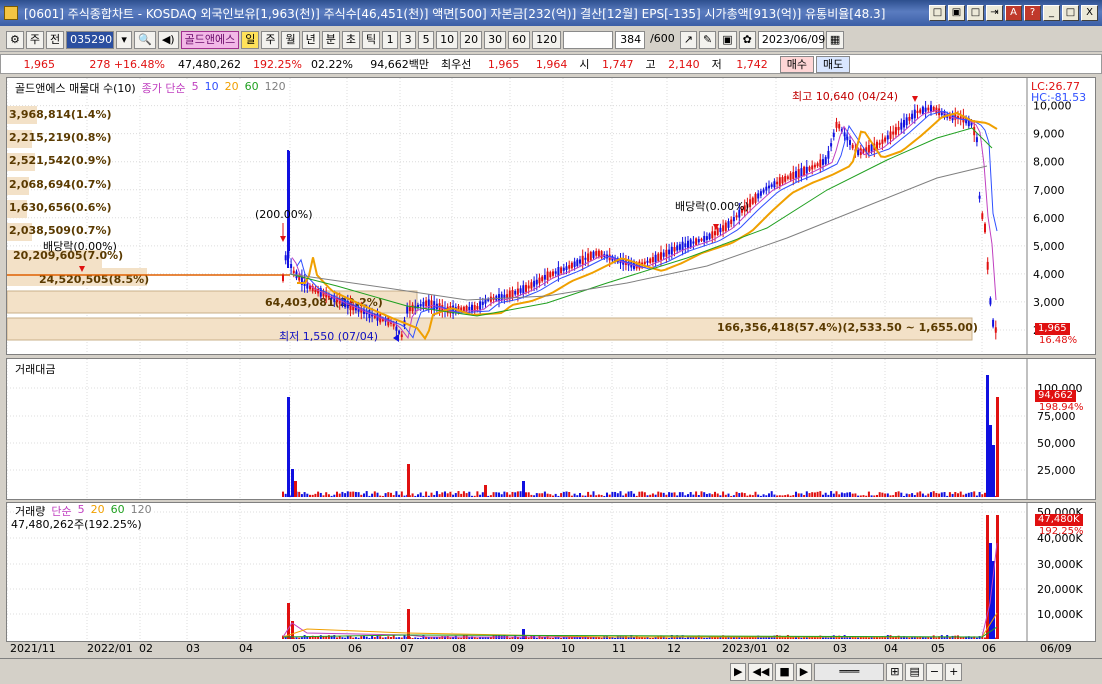 This screenshot has height=684, width=1102. What do you see at coordinates (796, 64) in the screenshot?
I see `buy-button: 매수` at bounding box center [796, 64].